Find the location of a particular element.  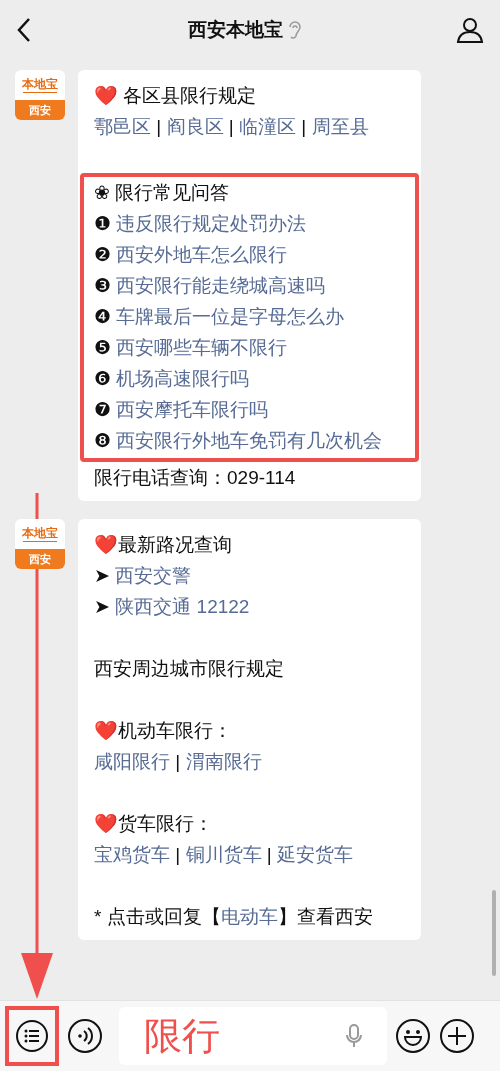

message-link: 西安哪些车辆不限行 is located at coordinates (202, 347).